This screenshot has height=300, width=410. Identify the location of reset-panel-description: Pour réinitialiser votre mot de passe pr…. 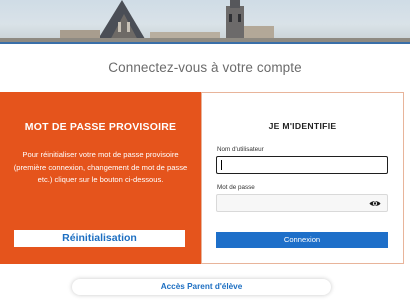
(100, 167).